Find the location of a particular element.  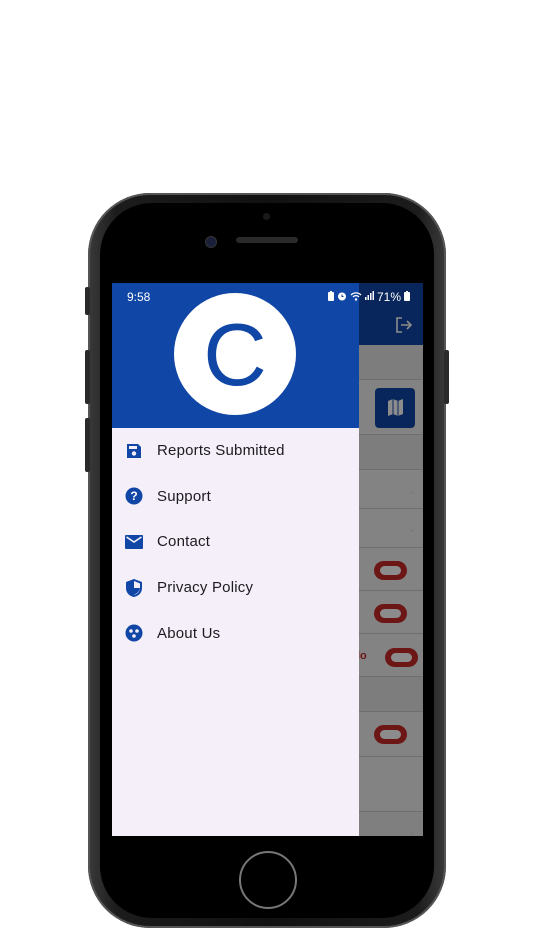

home-button is located at coordinates (268, 880).